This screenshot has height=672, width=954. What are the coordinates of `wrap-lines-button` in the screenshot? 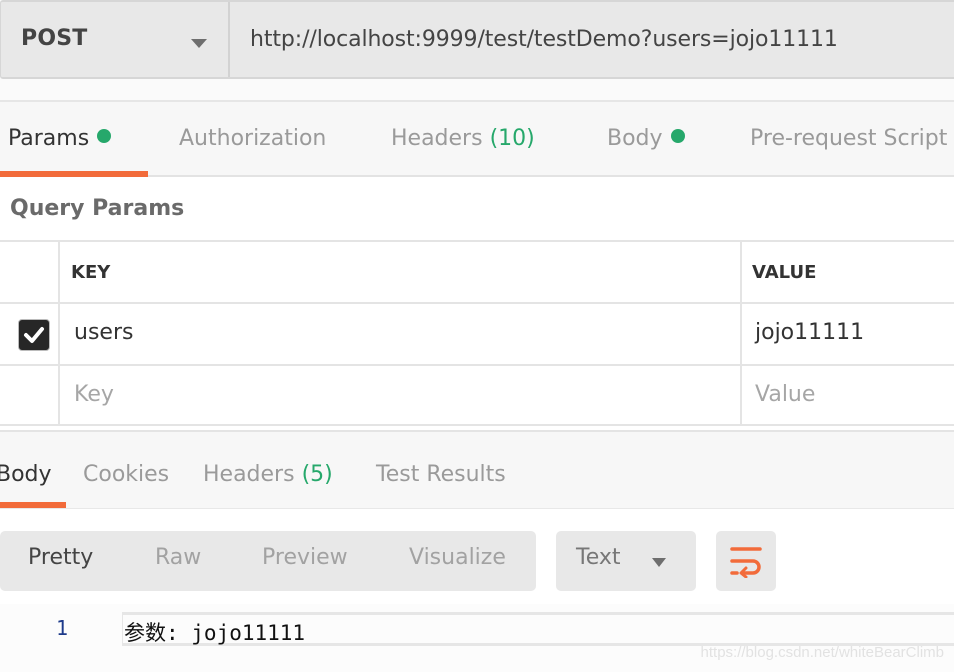 It's located at (746, 561).